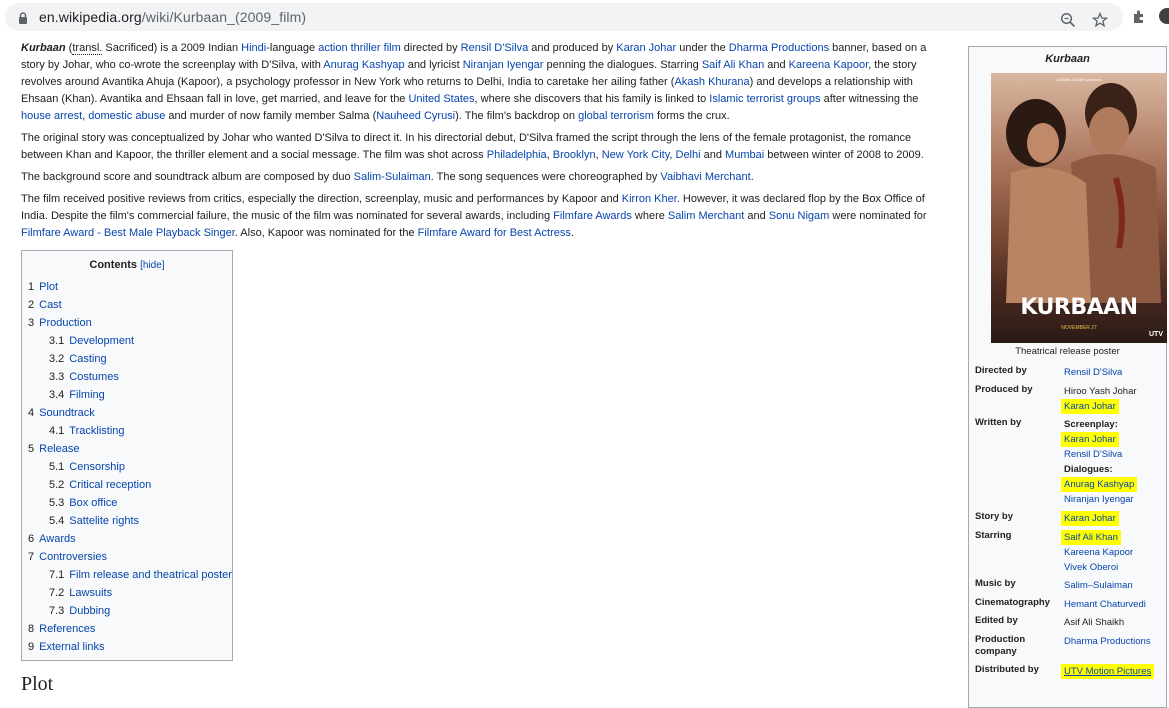 The image size is (1169, 708). What do you see at coordinates (1090, 518) in the screenshot?
I see `ib-link-karan-story: Karan Johar` at bounding box center [1090, 518].